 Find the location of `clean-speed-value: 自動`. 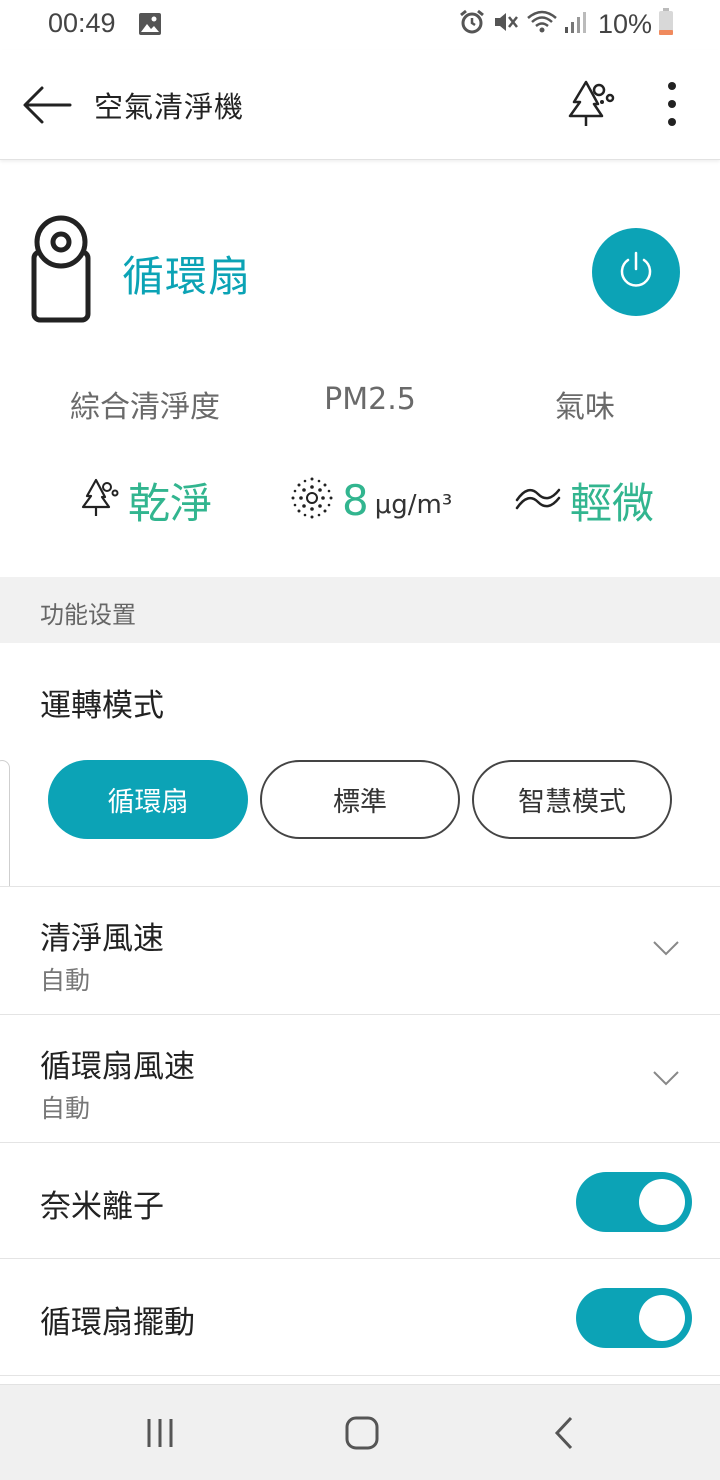

clean-speed-value: 自動 is located at coordinates (65, 980).